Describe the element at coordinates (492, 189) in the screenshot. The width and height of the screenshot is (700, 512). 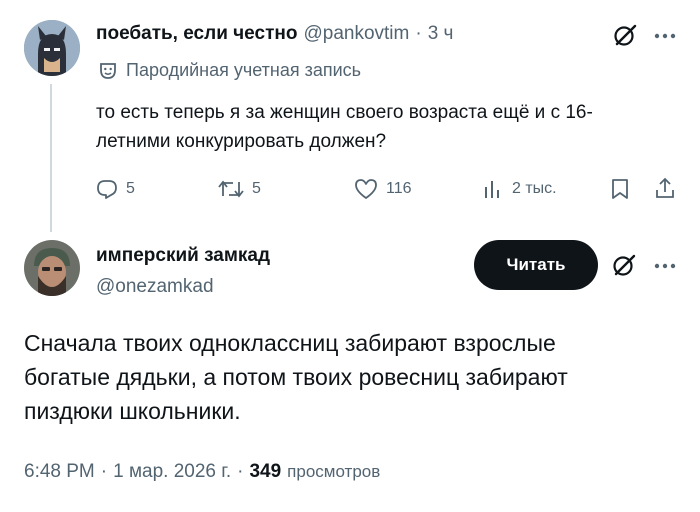
I see `views-icon` at that location.